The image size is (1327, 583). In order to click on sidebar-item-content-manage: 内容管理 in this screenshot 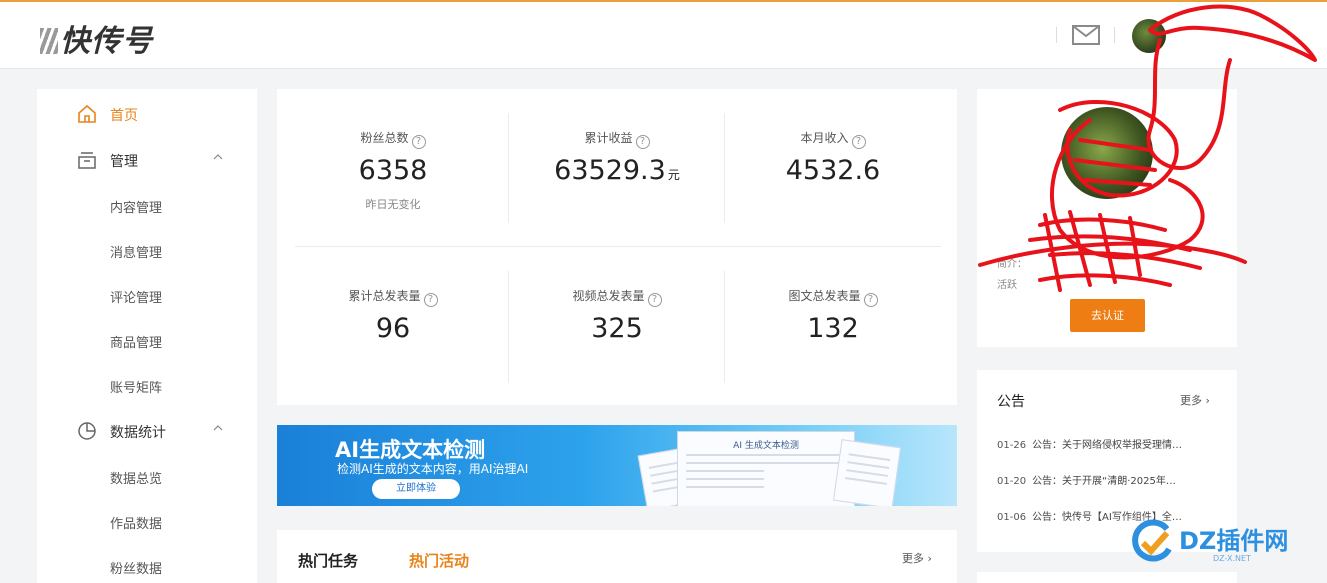, I will do `click(136, 206)`.